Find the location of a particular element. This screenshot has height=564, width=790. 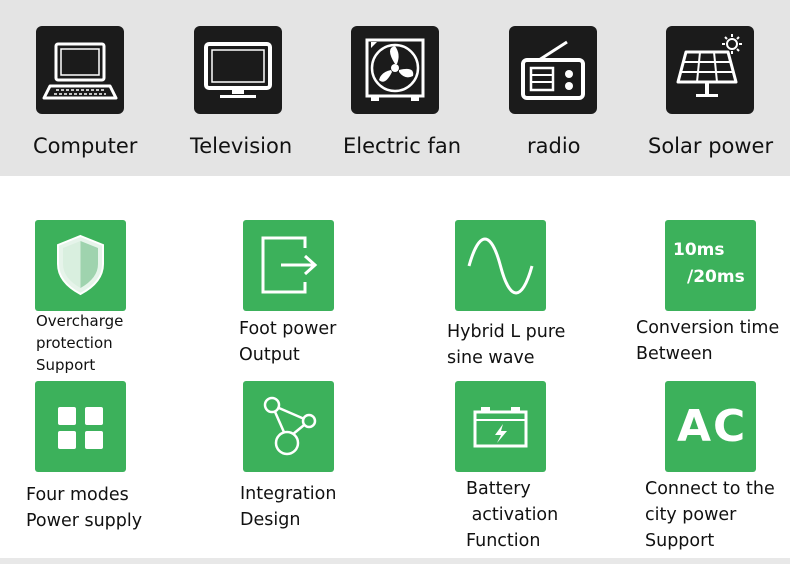

feature-label: Connect to the city power Support is located at coordinates (710, 515).